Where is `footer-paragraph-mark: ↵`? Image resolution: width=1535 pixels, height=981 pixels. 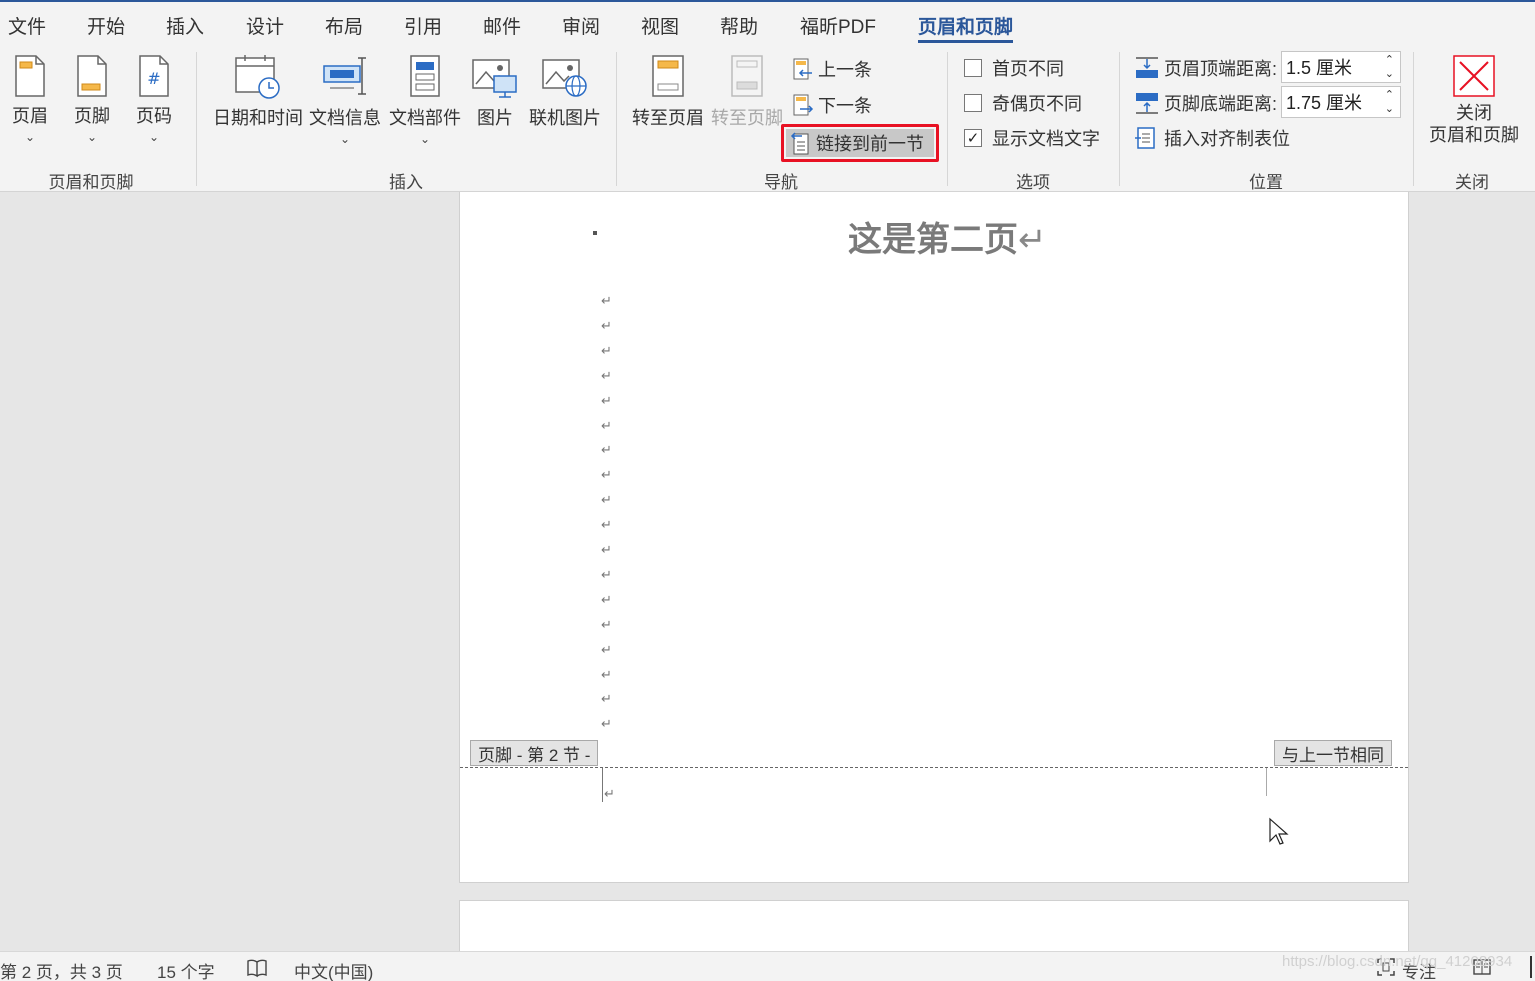 footer-paragraph-mark: ↵ is located at coordinates (609, 793).